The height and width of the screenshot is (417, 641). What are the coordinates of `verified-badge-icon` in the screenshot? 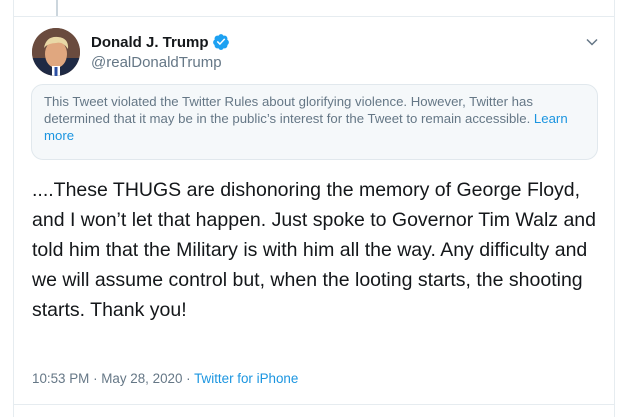 It's located at (221, 42).